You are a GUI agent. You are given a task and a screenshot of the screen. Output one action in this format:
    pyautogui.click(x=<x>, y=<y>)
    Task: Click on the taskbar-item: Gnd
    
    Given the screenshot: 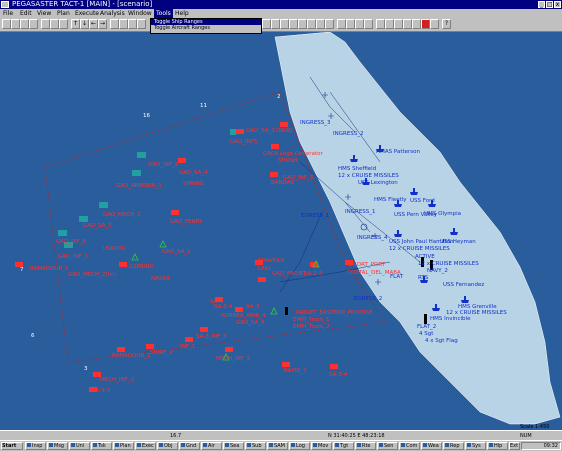 What is the action you would take?
    pyautogui.click(x=189, y=446)
    